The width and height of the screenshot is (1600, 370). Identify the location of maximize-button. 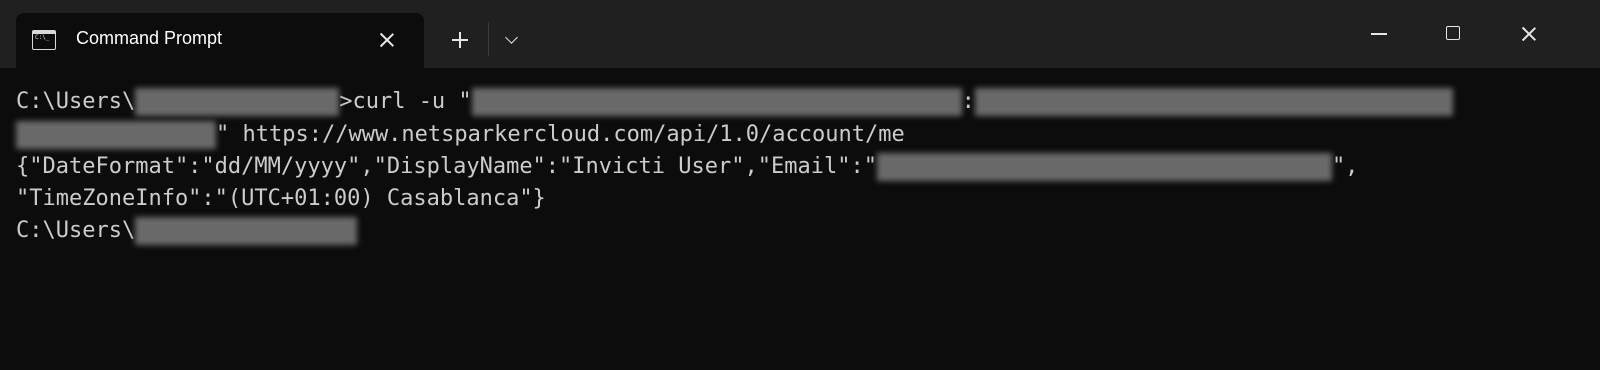
(1453, 34).